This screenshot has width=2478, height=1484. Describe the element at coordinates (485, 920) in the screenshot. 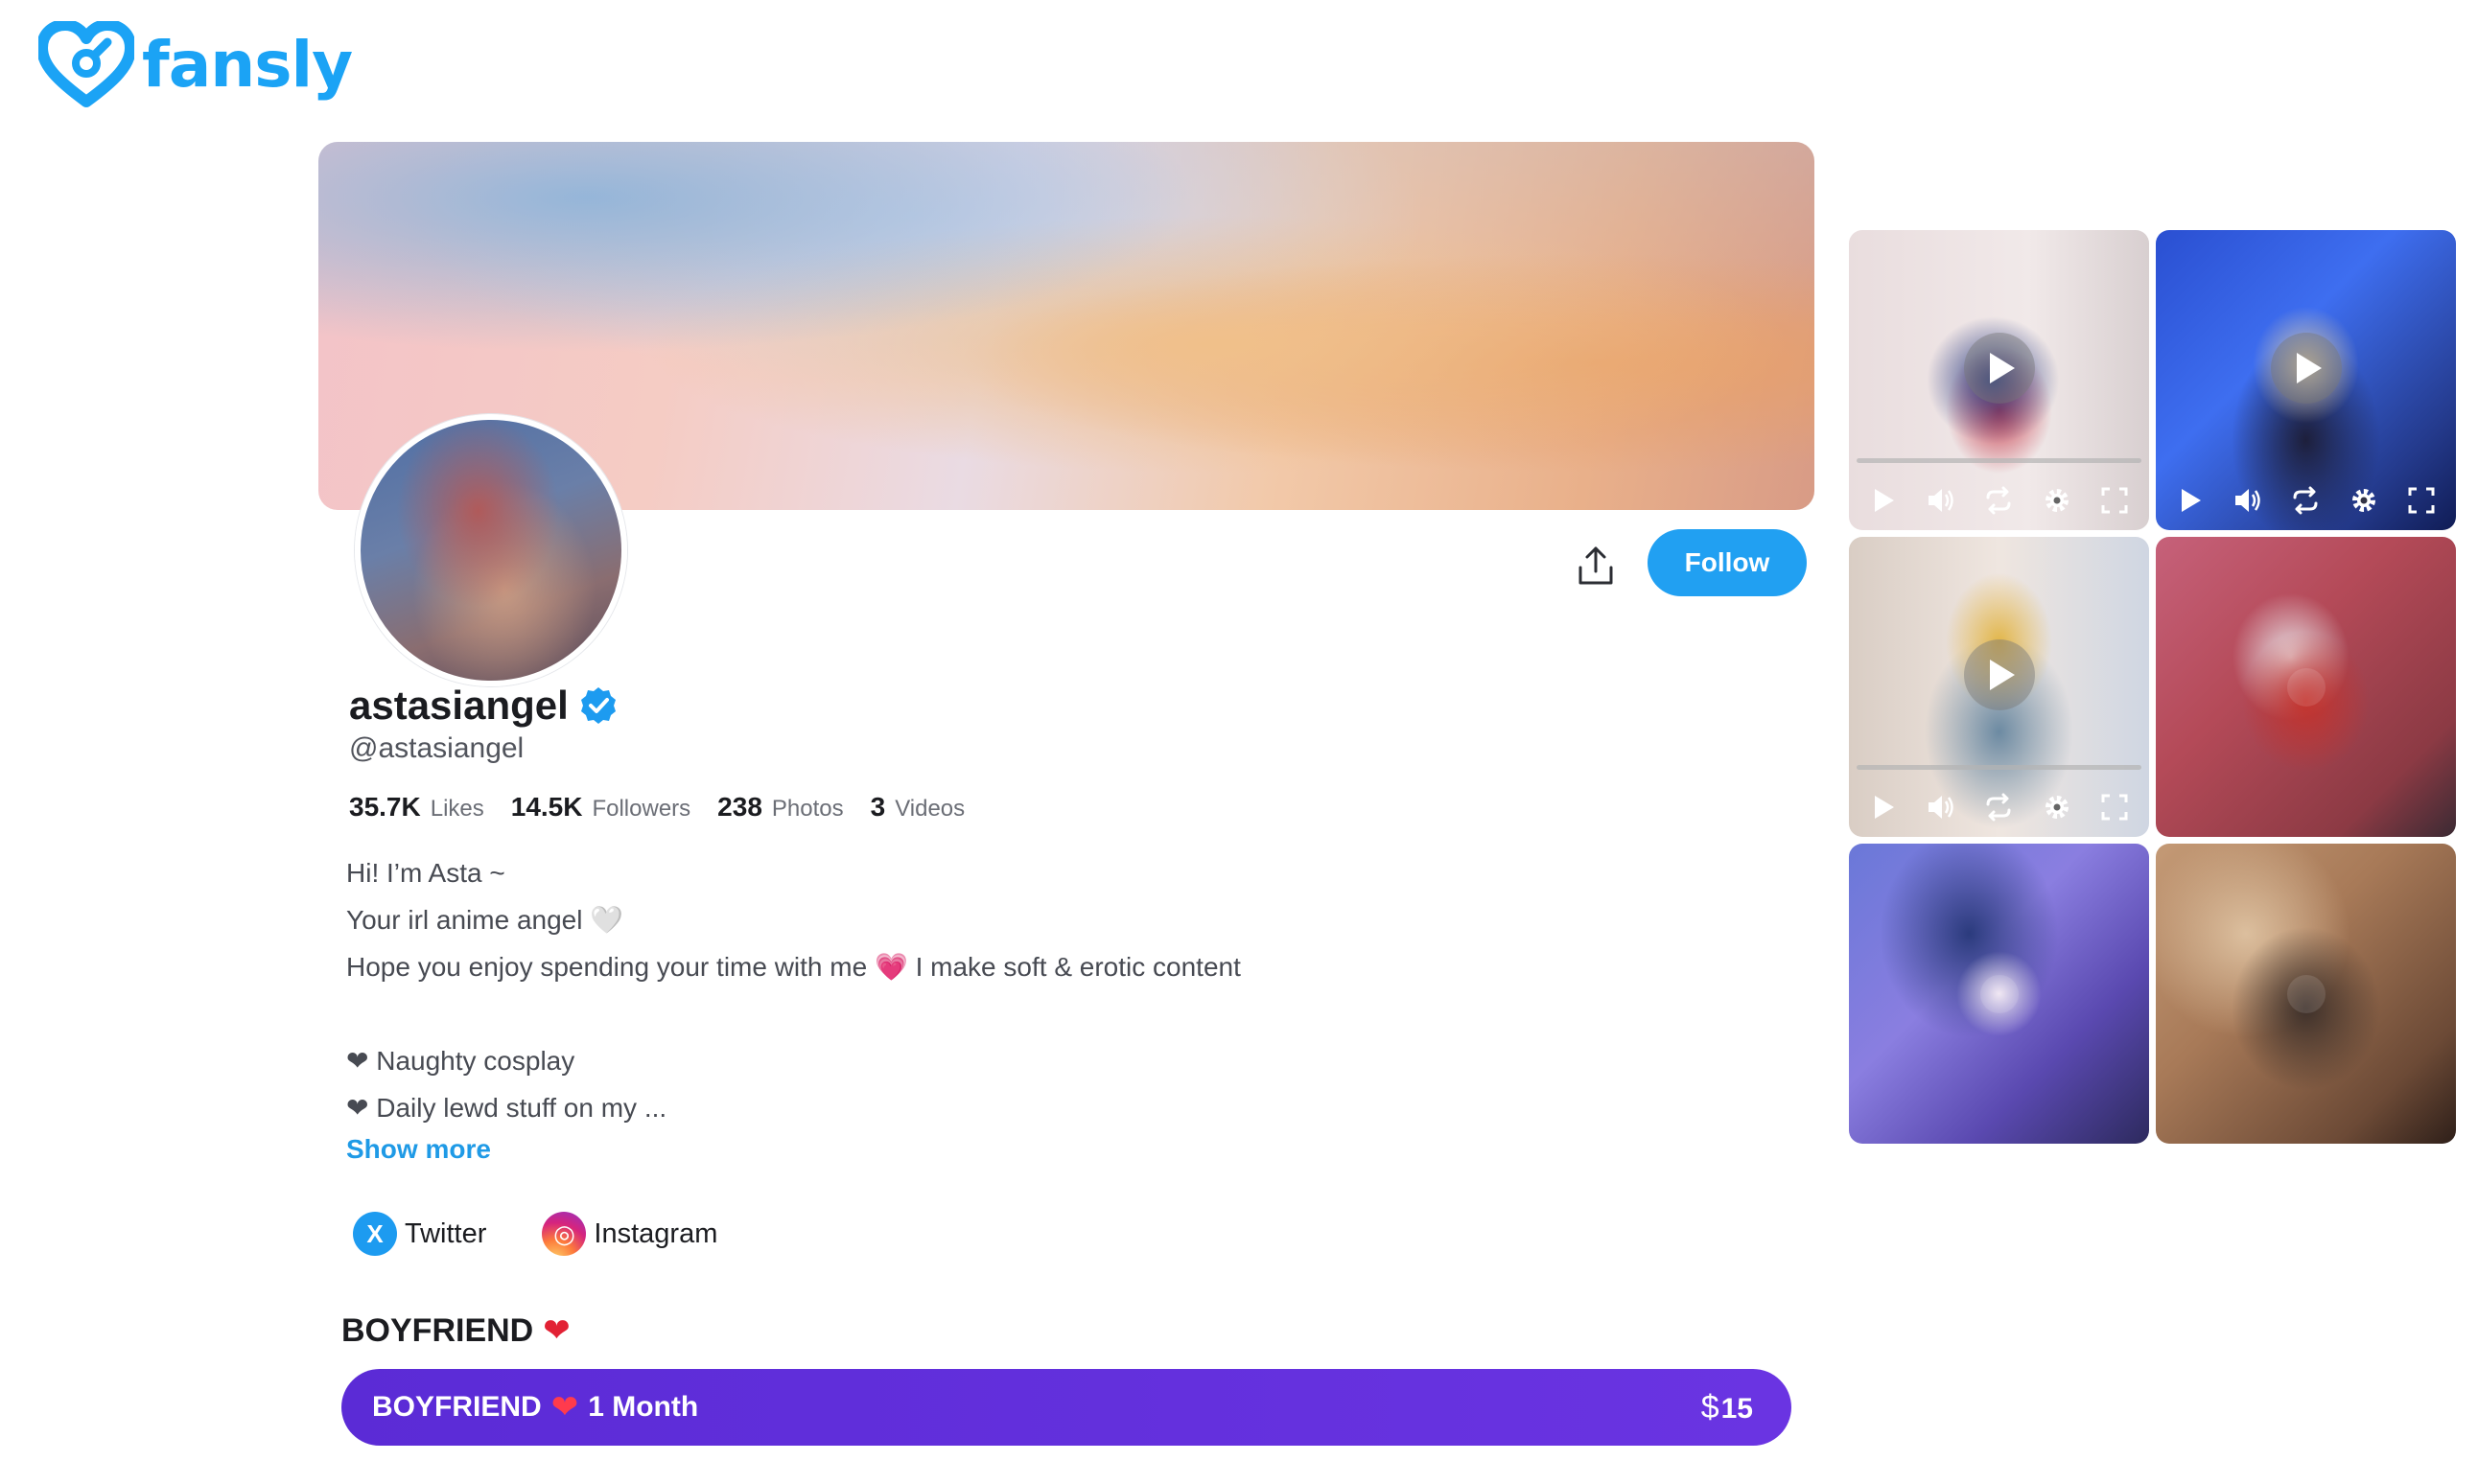

I see `bio-line: Your irl anime angel 🤍` at that location.